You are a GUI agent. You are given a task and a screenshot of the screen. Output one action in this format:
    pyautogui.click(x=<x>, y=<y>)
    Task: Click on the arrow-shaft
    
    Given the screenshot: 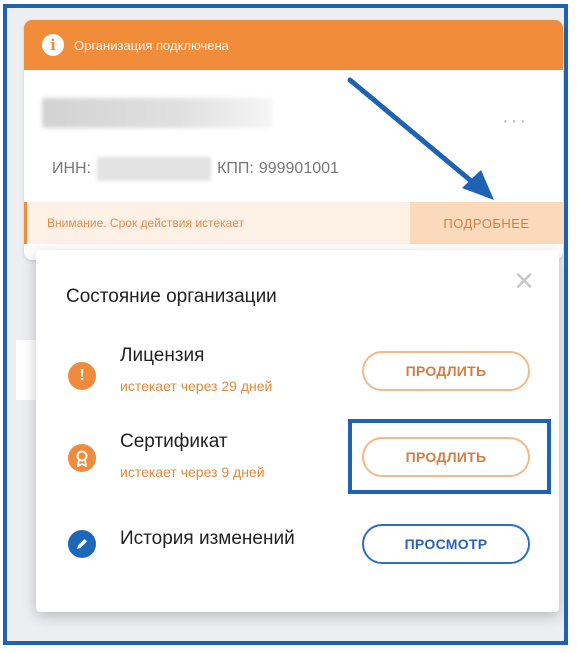 What is the action you would take?
    pyautogui.click(x=413, y=132)
    